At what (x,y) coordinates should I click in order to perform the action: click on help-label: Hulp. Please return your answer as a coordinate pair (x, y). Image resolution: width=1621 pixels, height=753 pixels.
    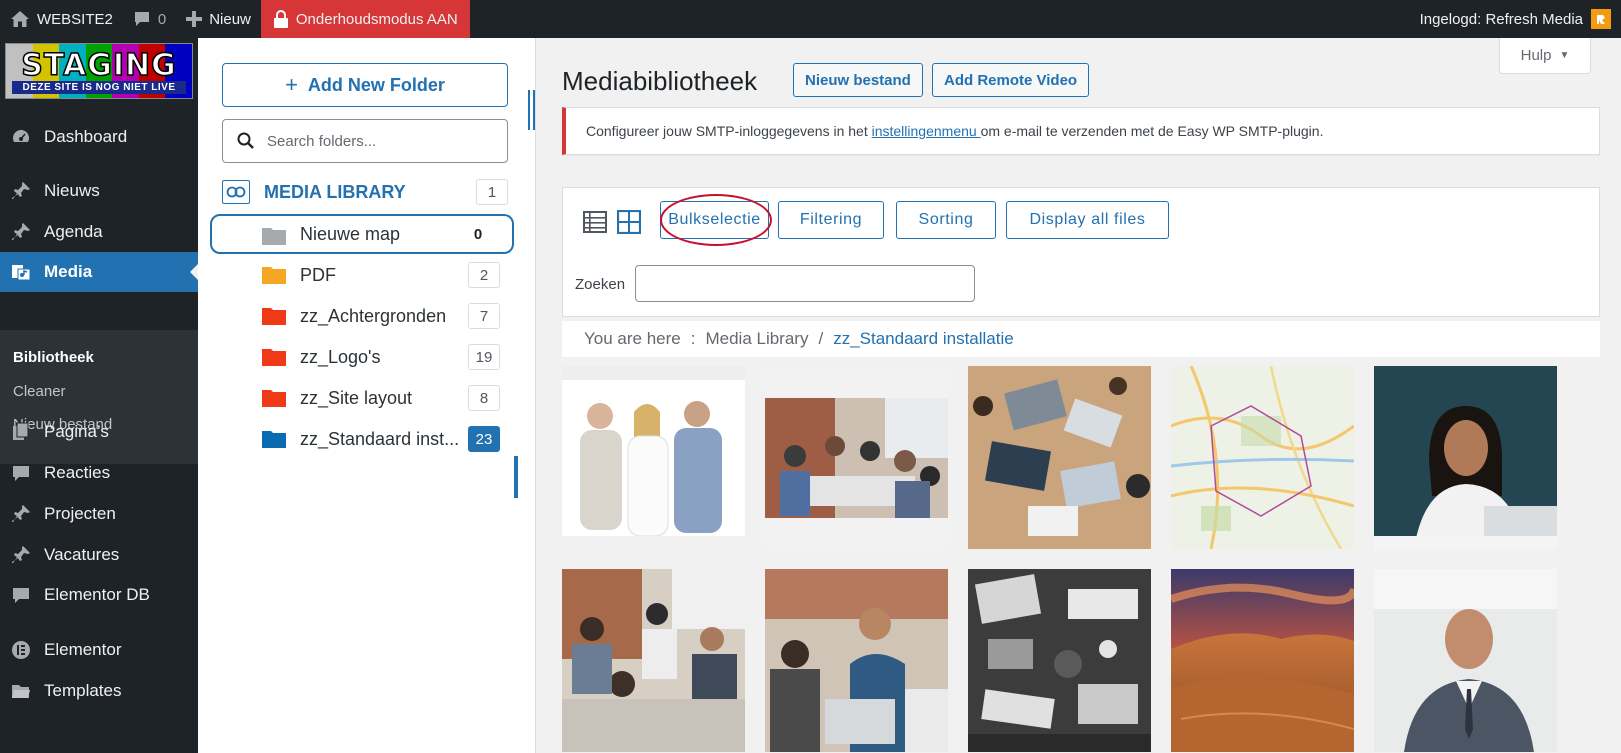
    Looking at the image, I should click on (1536, 55).